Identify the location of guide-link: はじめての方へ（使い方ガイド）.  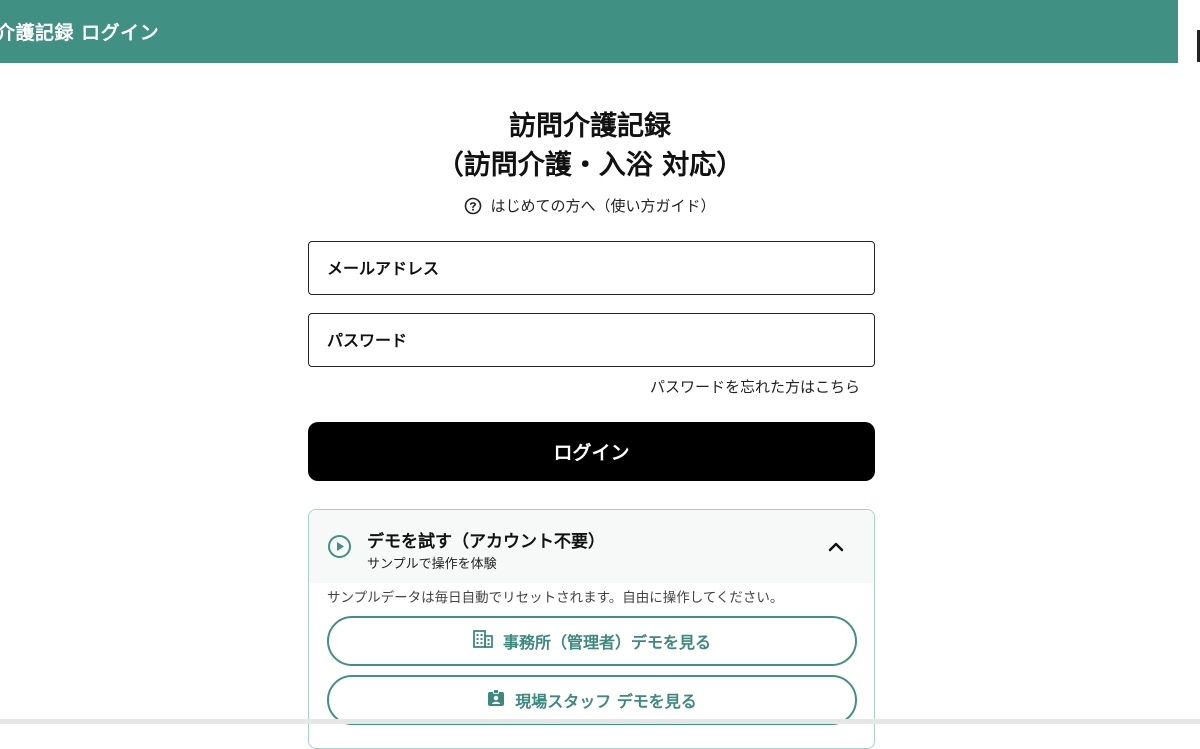
(590, 205).